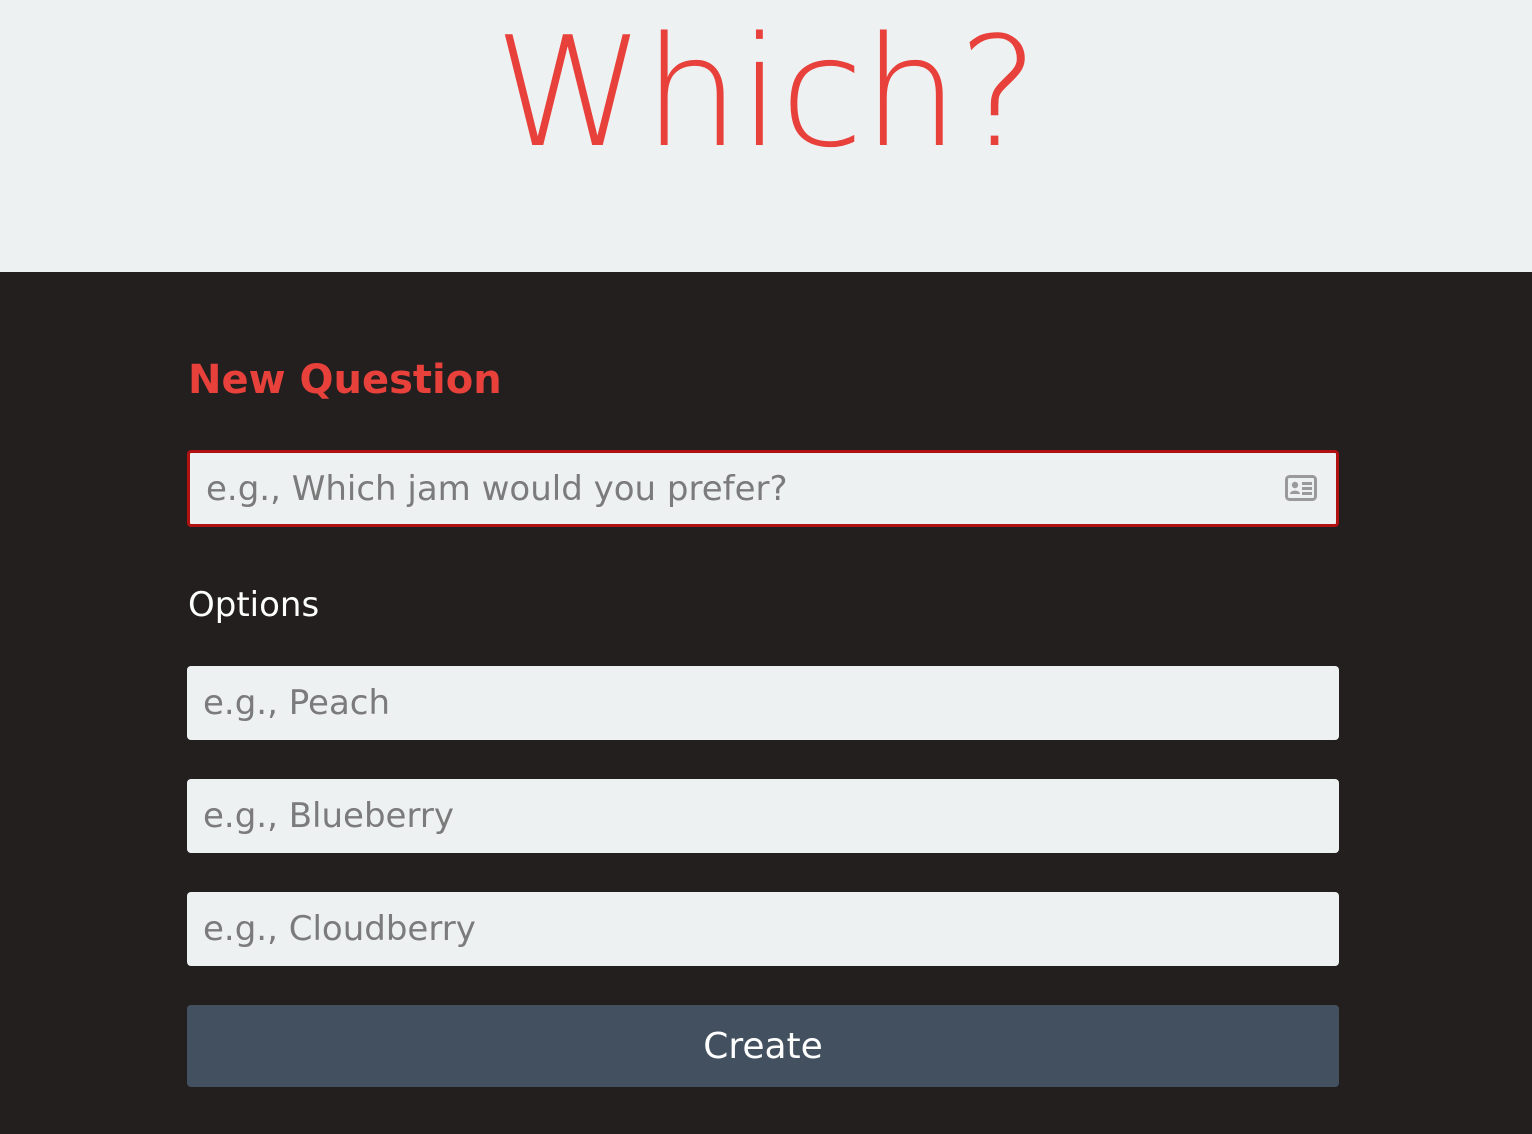 The width and height of the screenshot is (1532, 1134). I want to click on question-field-wrapper, so click(763, 488).